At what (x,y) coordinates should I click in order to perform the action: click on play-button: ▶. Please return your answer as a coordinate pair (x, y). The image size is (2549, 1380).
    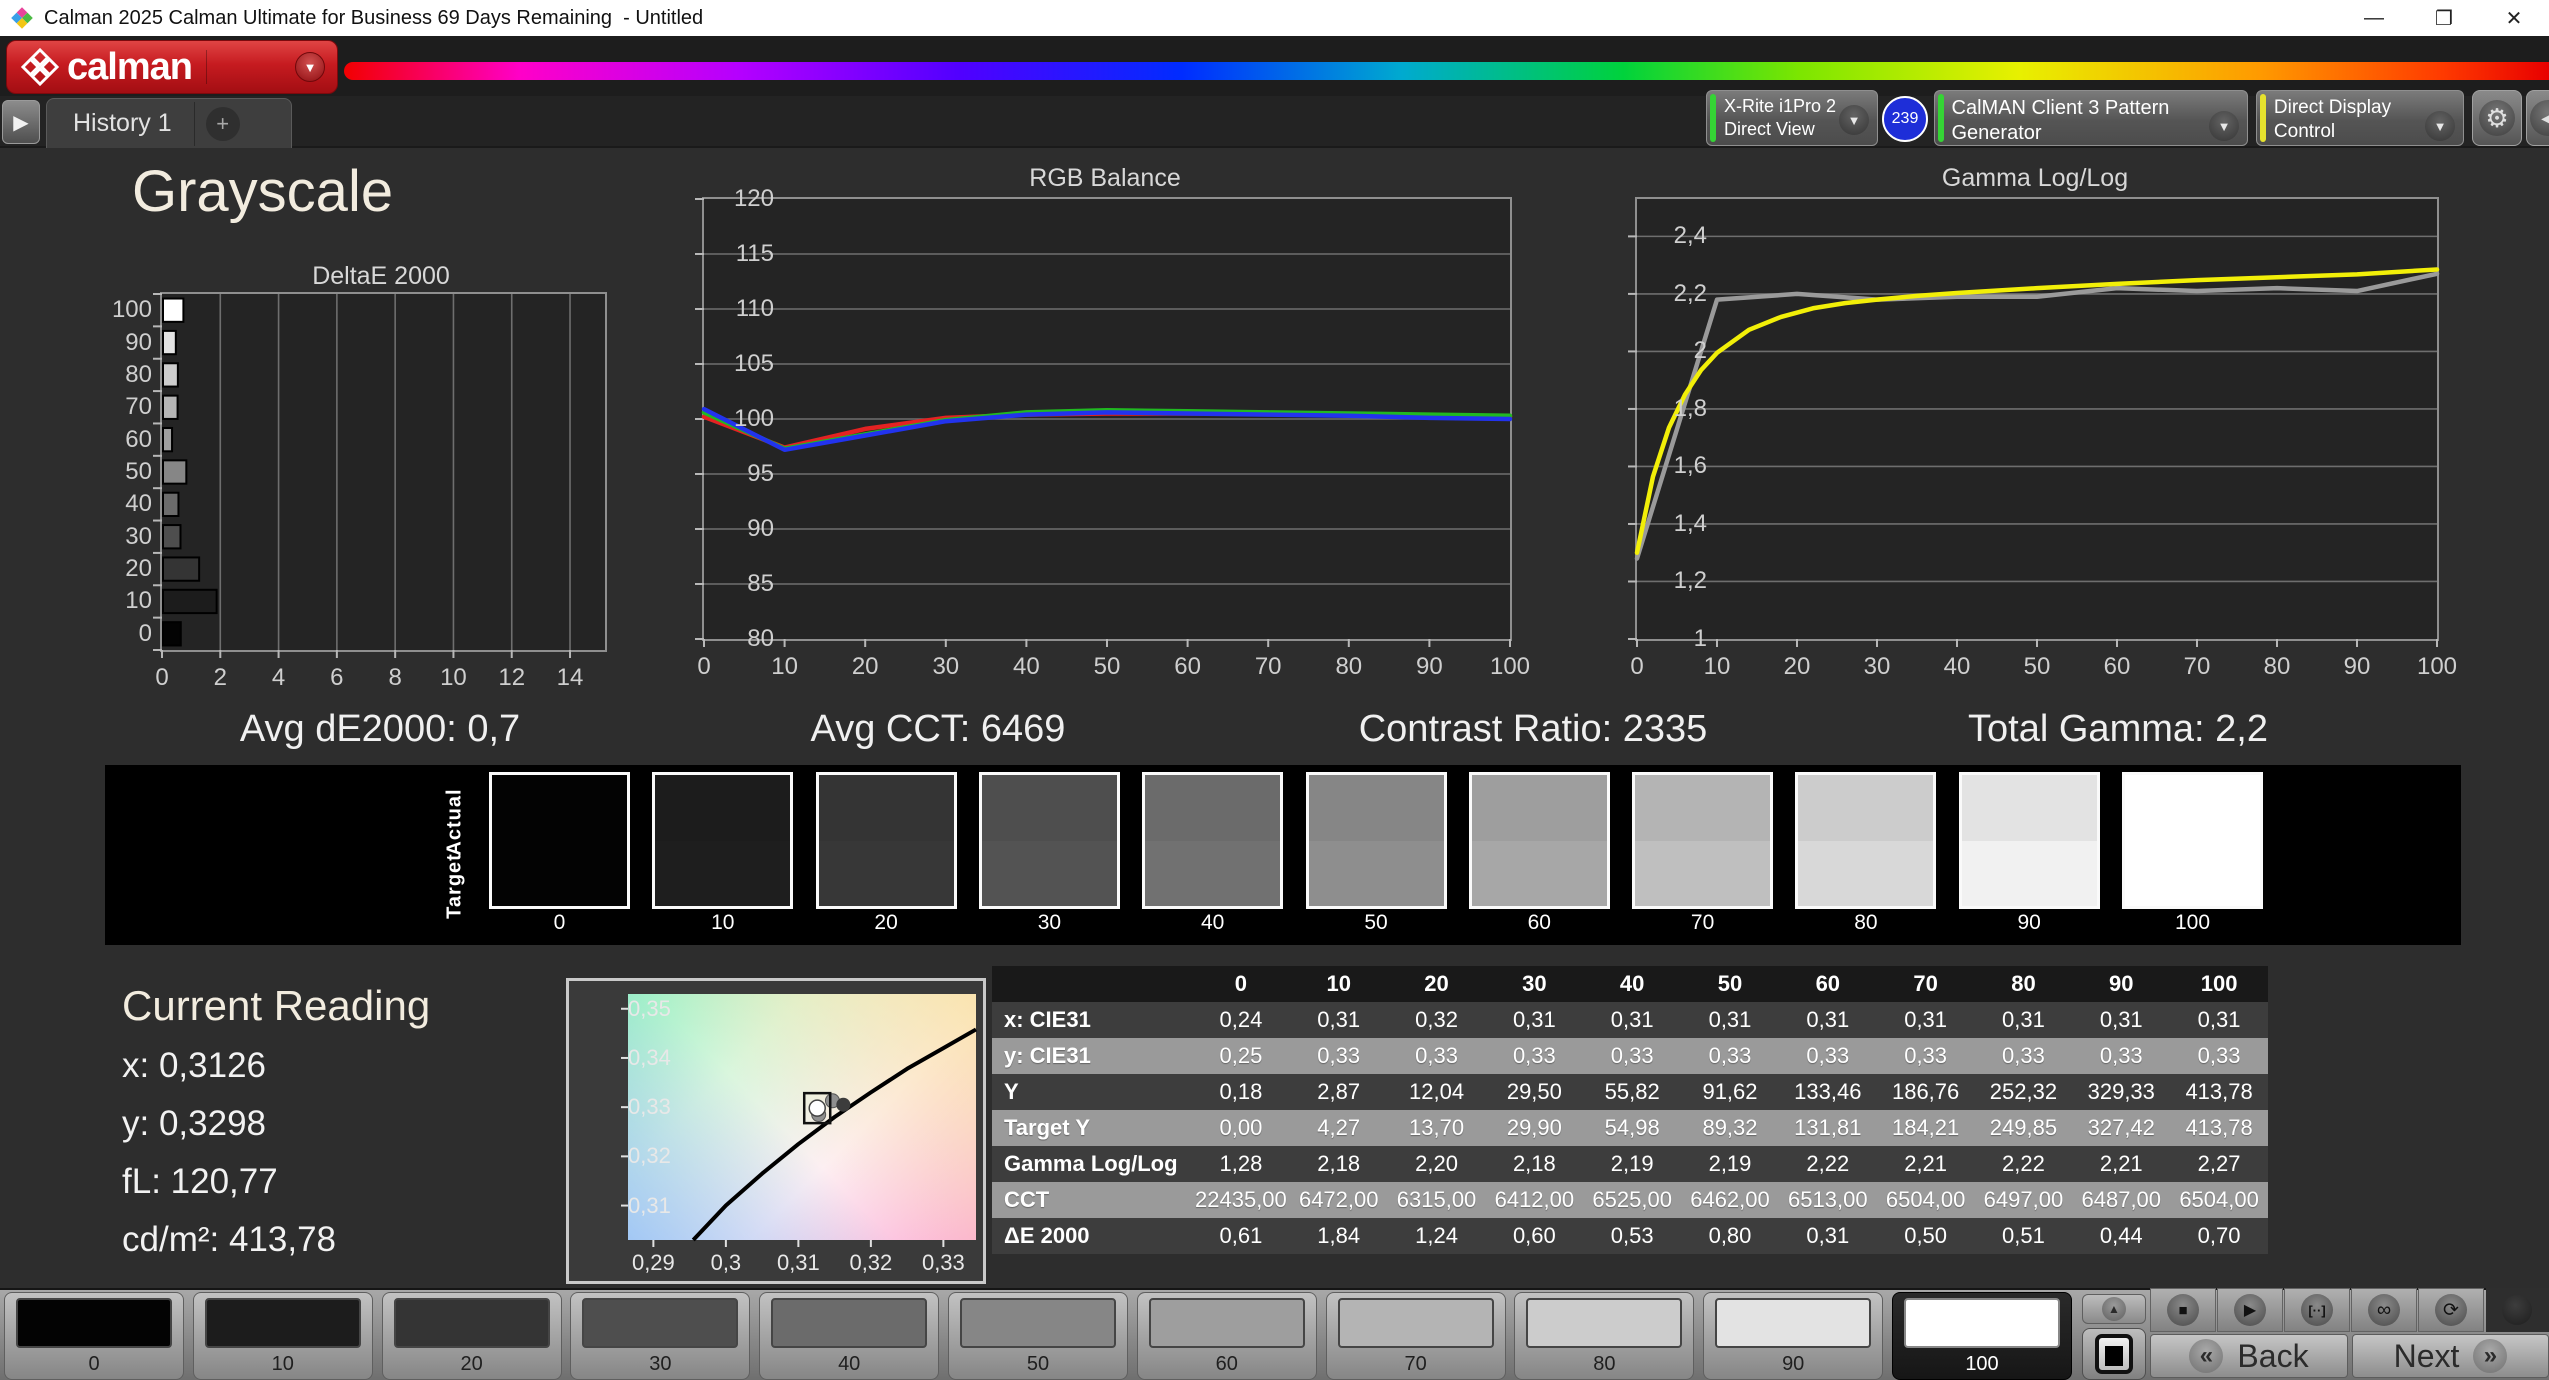
    Looking at the image, I should click on (2250, 1310).